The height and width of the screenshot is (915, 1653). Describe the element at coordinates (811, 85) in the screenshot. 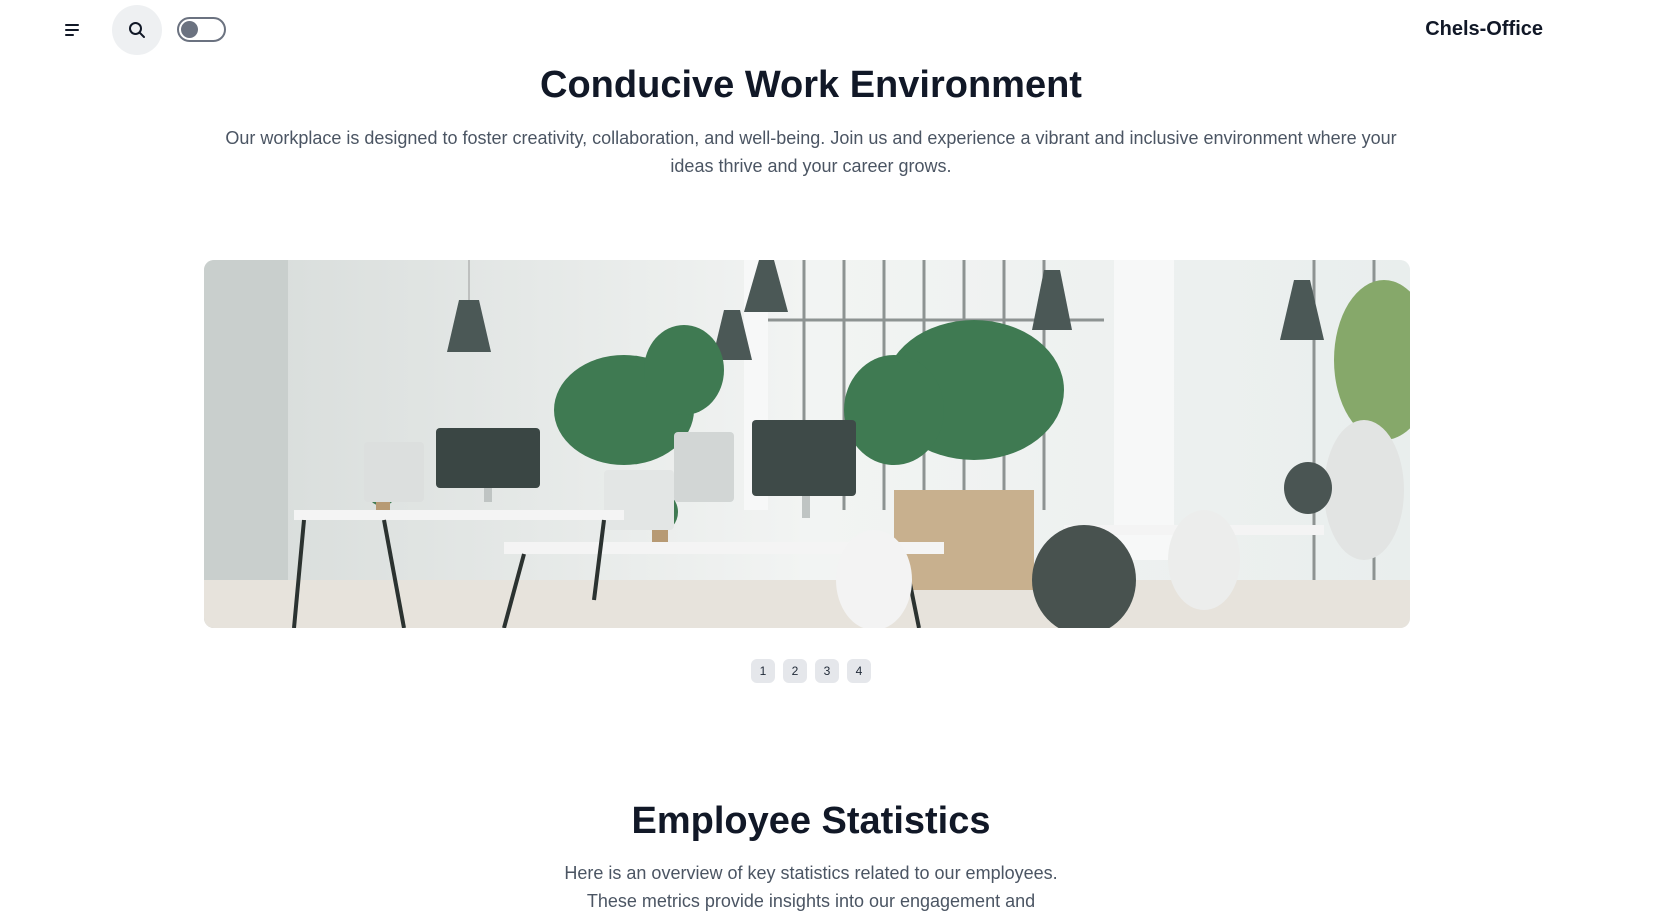

I see `environment-title: Conducive Work Environment` at that location.